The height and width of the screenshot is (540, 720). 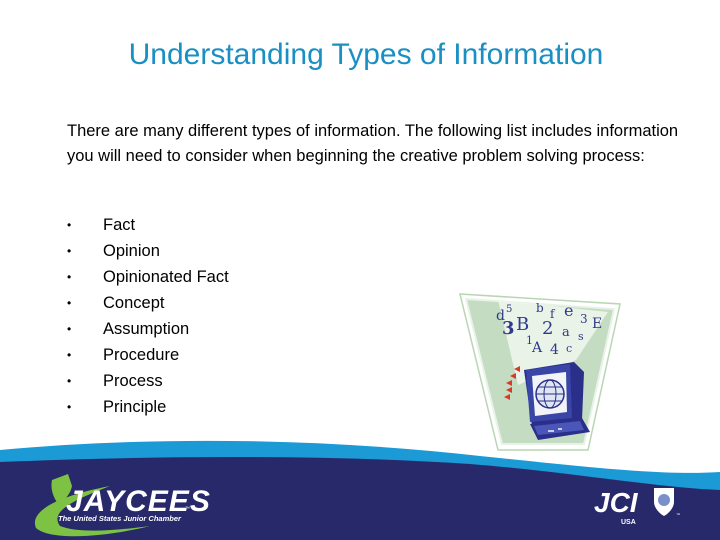 I want to click on list-item-text: Assumption, so click(x=146, y=329).